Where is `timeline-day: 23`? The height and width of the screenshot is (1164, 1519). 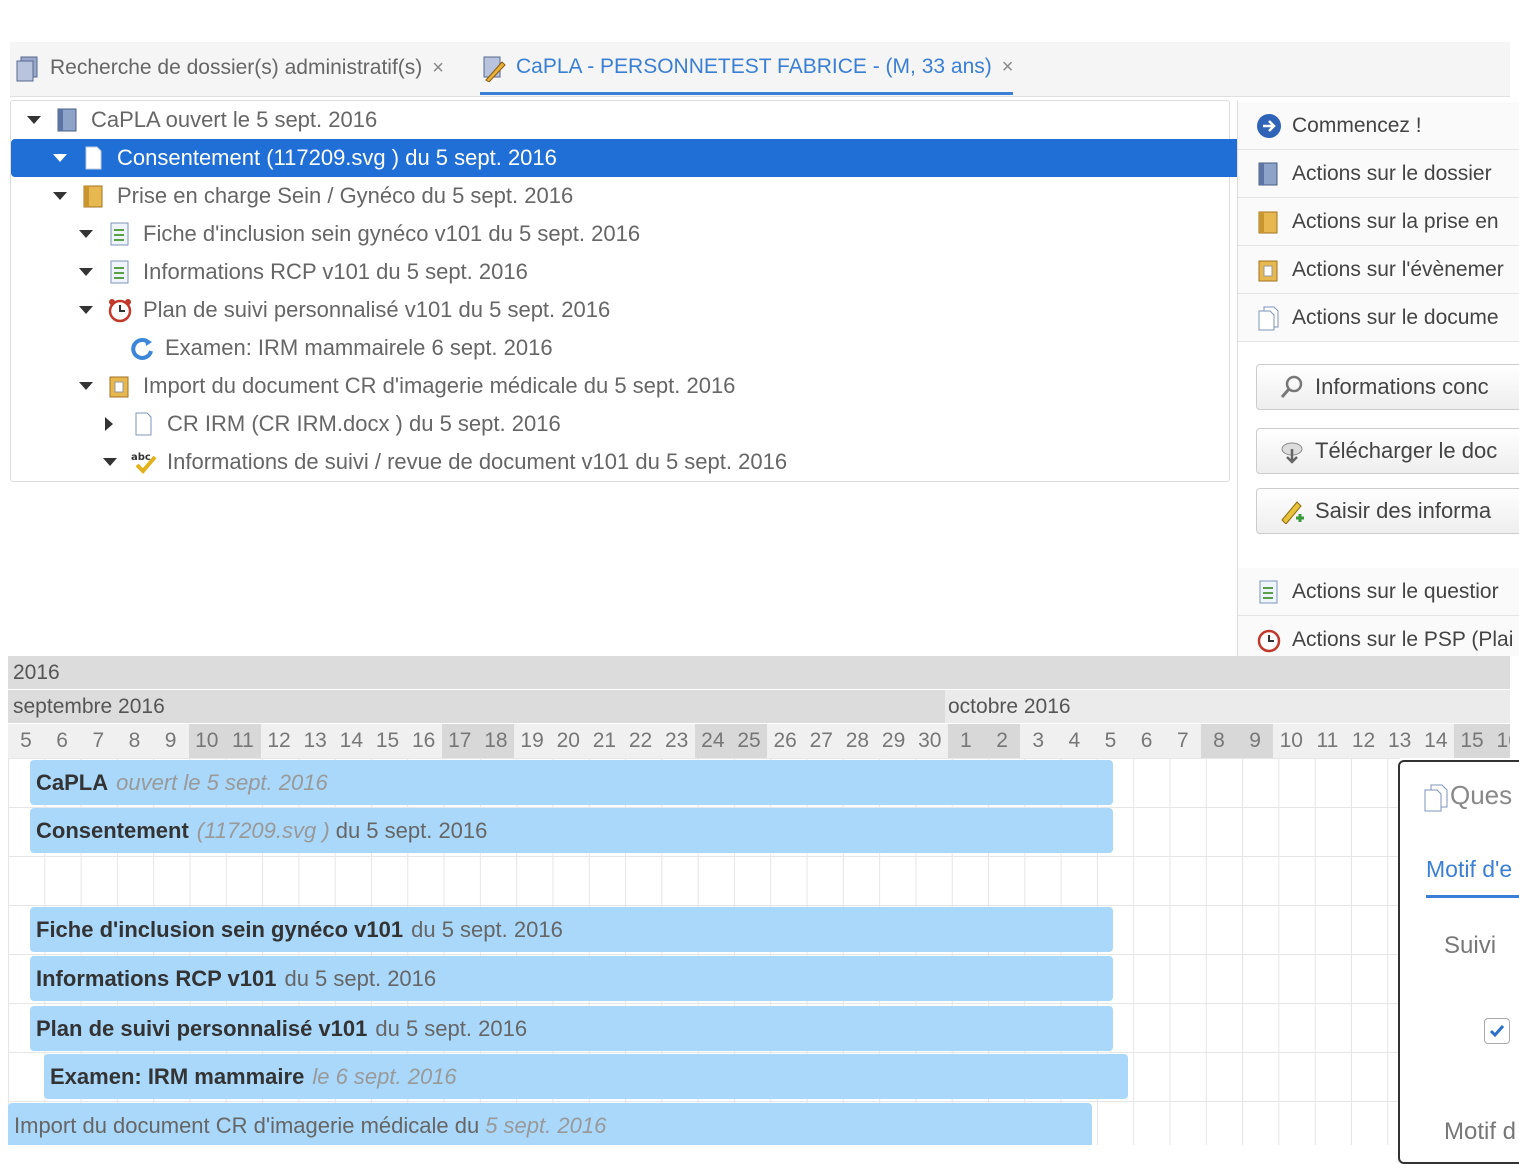 timeline-day: 23 is located at coordinates (677, 740).